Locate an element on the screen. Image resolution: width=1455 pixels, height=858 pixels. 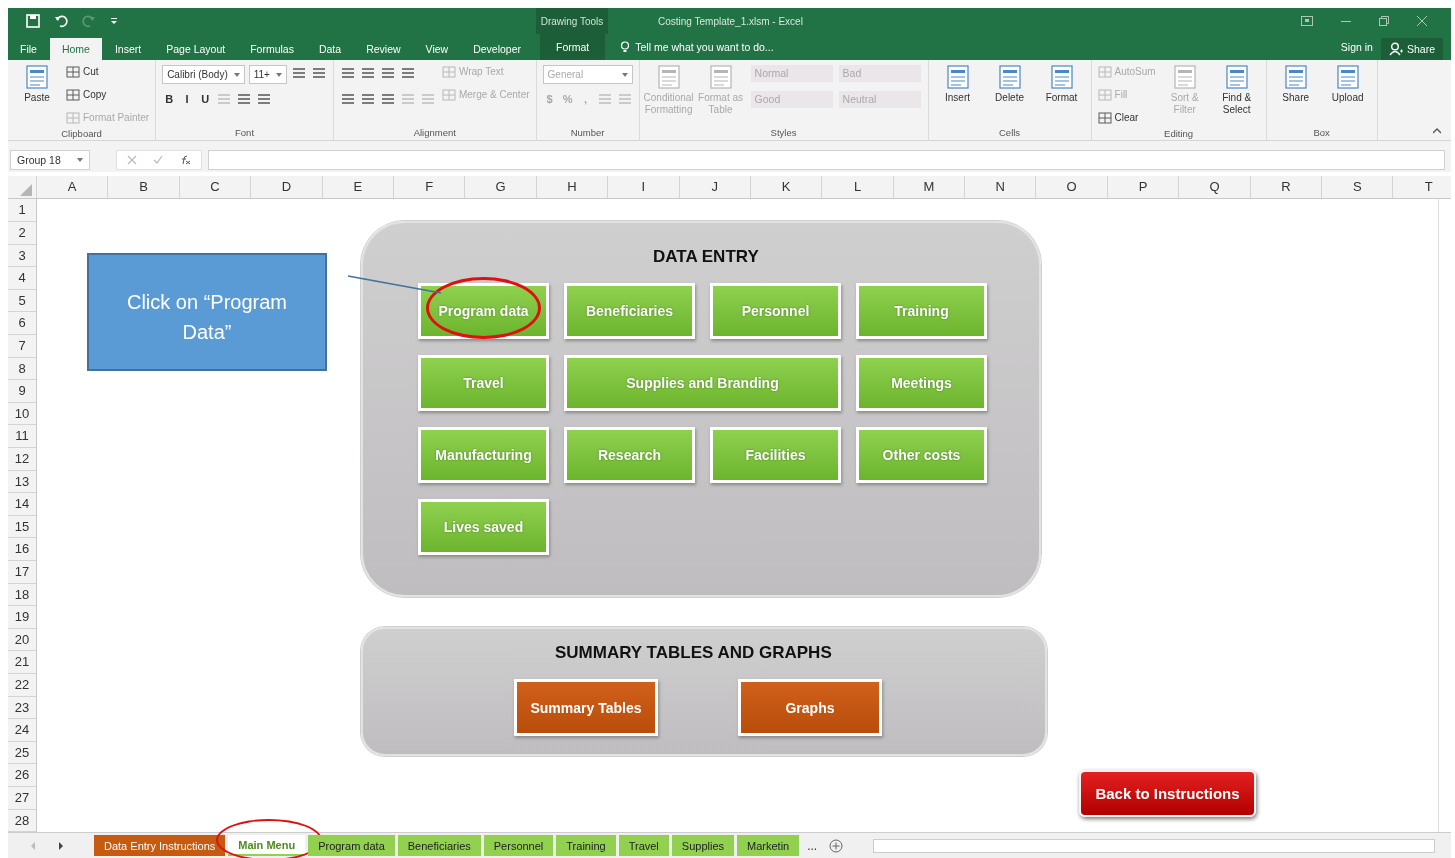
row-header: 9 is located at coordinates (22, 391).